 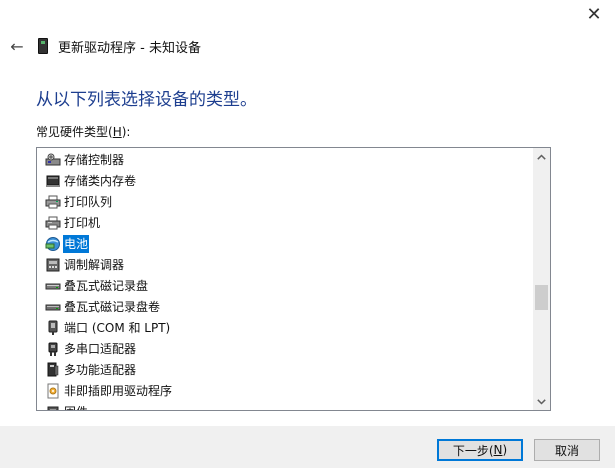 I want to click on list-item: 打印机, so click(x=285, y=222).